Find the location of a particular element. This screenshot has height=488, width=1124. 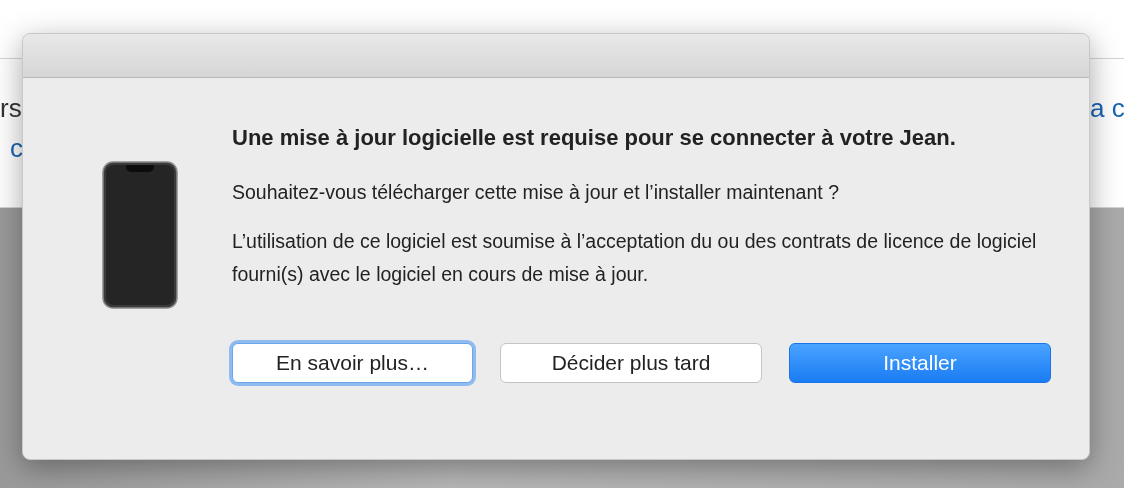

dialog-message: Souhaitez-vous télécharger cette mise à jour et l’installer maintenant ? is located at coordinates (536, 192).